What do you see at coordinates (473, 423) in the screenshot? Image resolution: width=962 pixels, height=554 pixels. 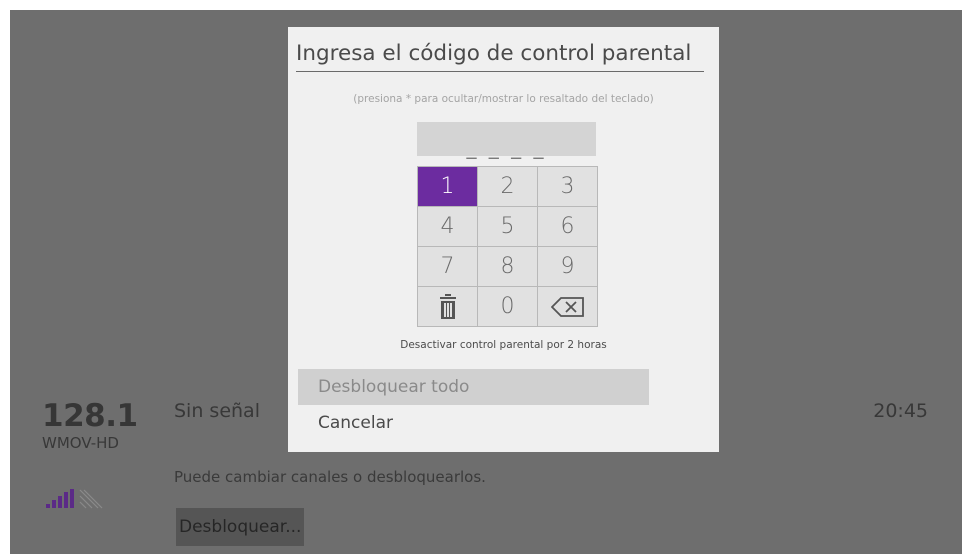 I see `cancel-option: Cancelar` at bounding box center [473, 423].